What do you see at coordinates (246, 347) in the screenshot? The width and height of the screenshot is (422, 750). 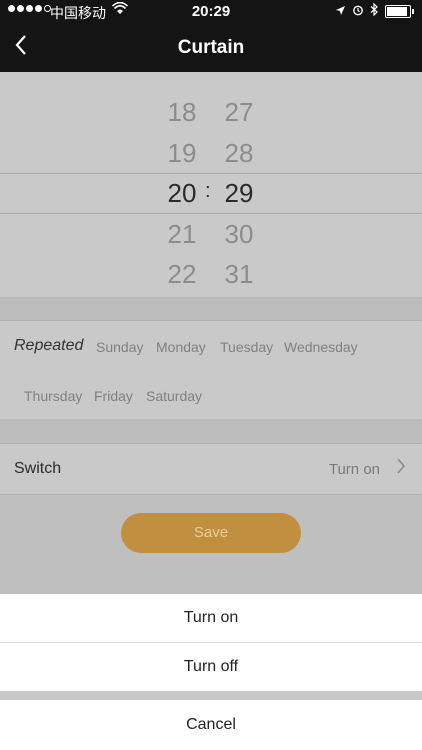 I see `day-tuesday: Tuesday` at bounding box center [246, 347].